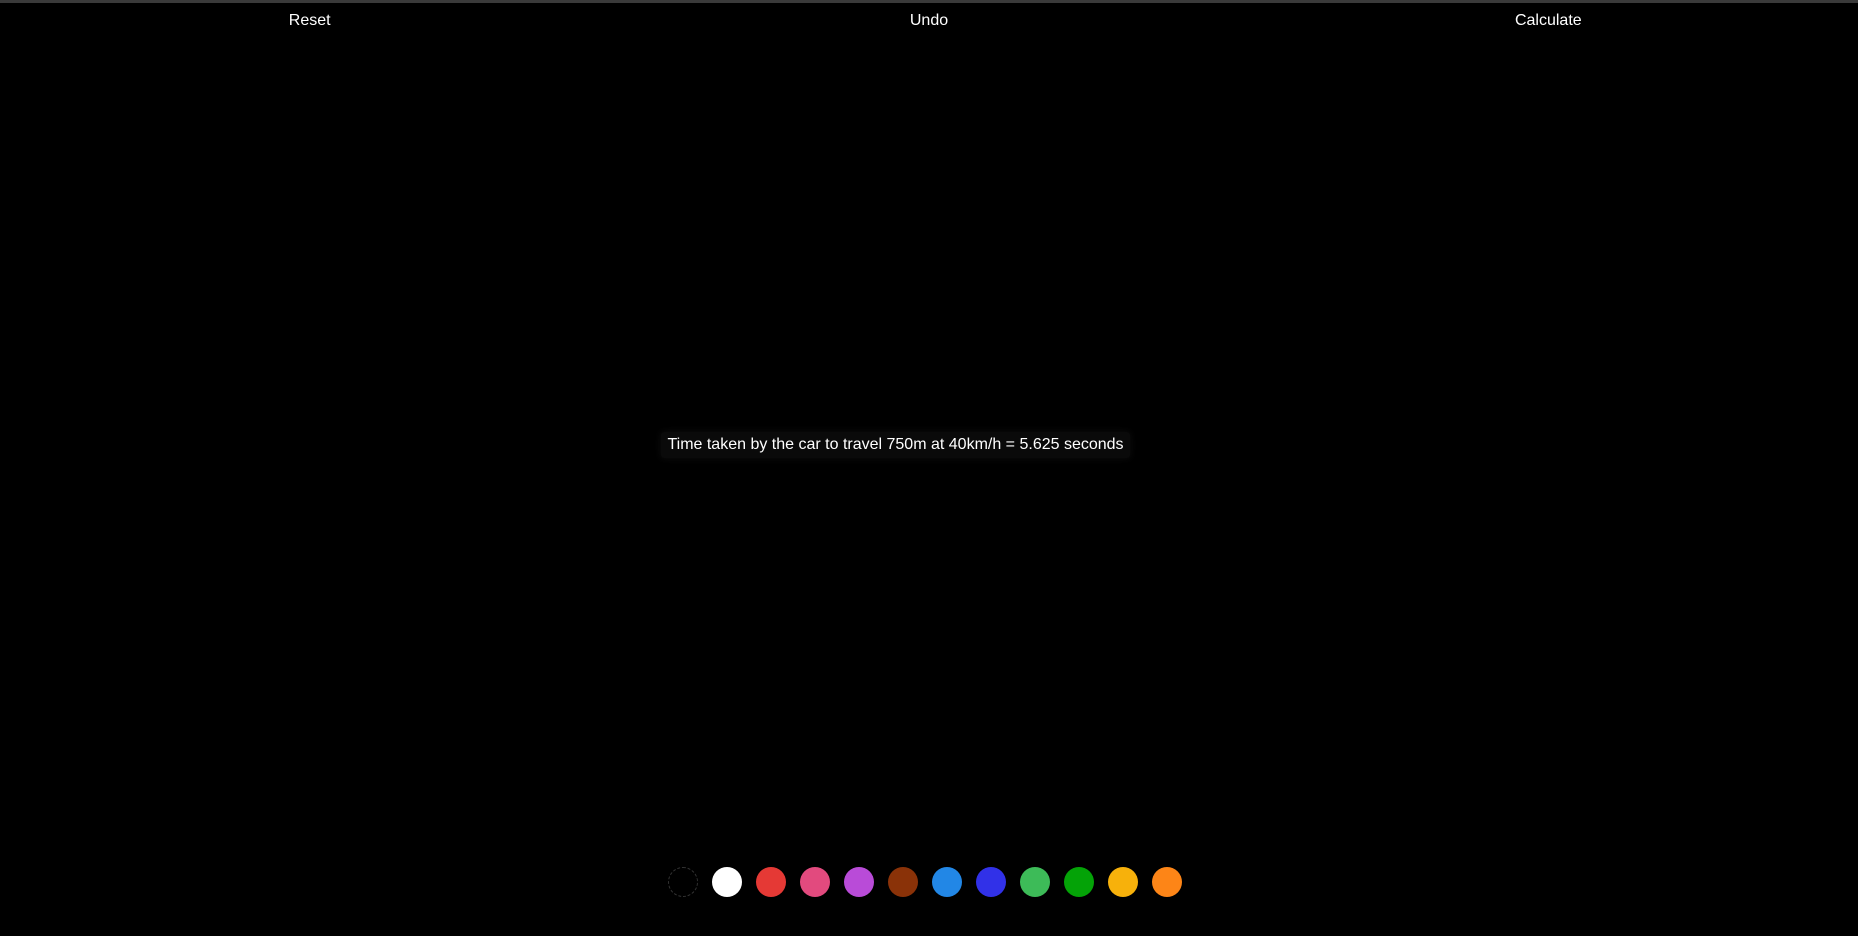 The image size is (1858, 936). I want to click on color-swatch-purple, so click(859, 882).